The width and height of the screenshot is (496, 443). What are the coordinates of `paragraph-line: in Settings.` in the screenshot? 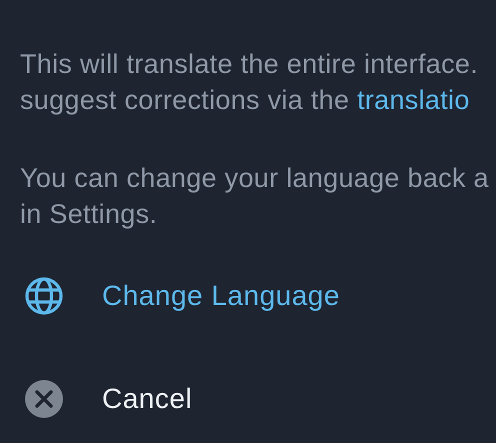 It's located at (89, 214).